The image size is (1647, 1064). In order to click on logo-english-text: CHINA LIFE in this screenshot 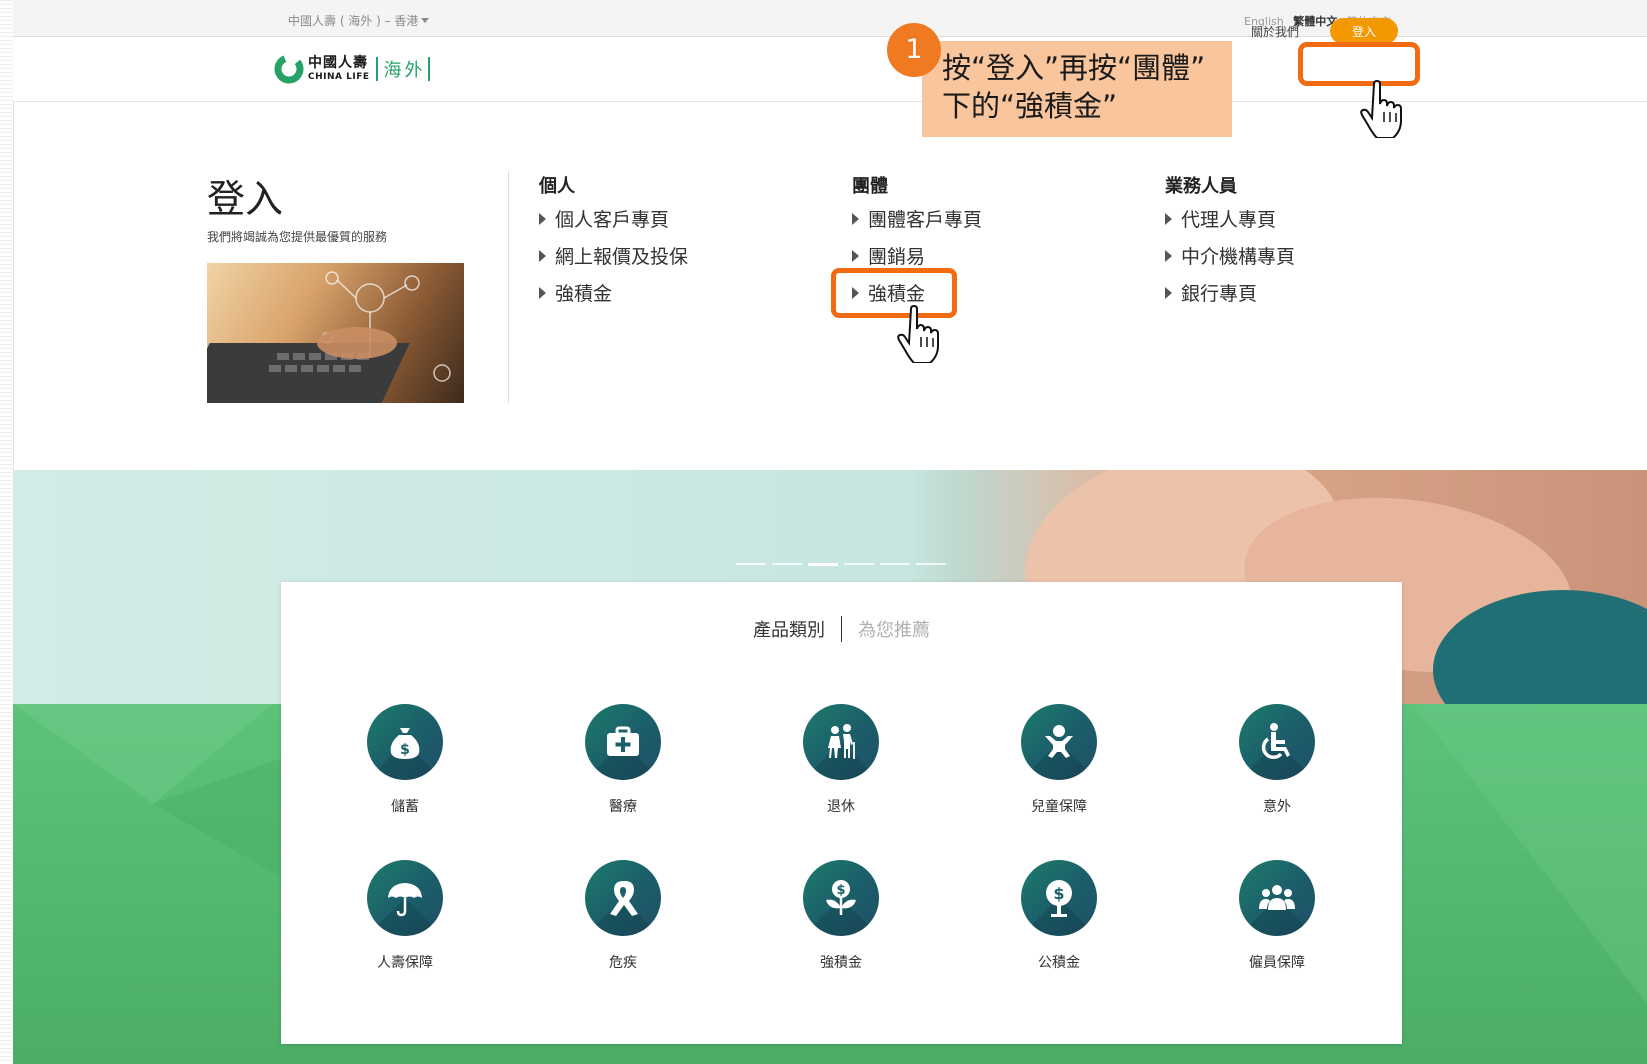, I will do `click(339, 77)`.